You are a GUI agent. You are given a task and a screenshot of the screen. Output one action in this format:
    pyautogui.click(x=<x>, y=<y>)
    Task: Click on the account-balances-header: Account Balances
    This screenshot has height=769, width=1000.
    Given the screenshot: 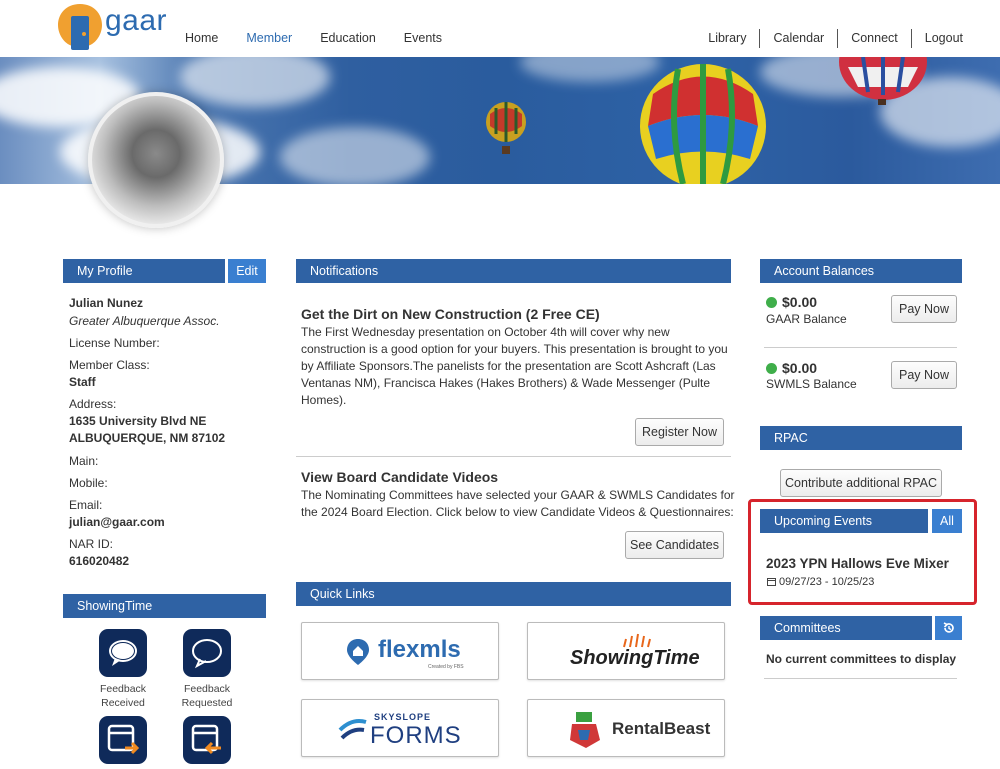 What is the action you would take?
    pyautogui.click(x=861, y=271)
    